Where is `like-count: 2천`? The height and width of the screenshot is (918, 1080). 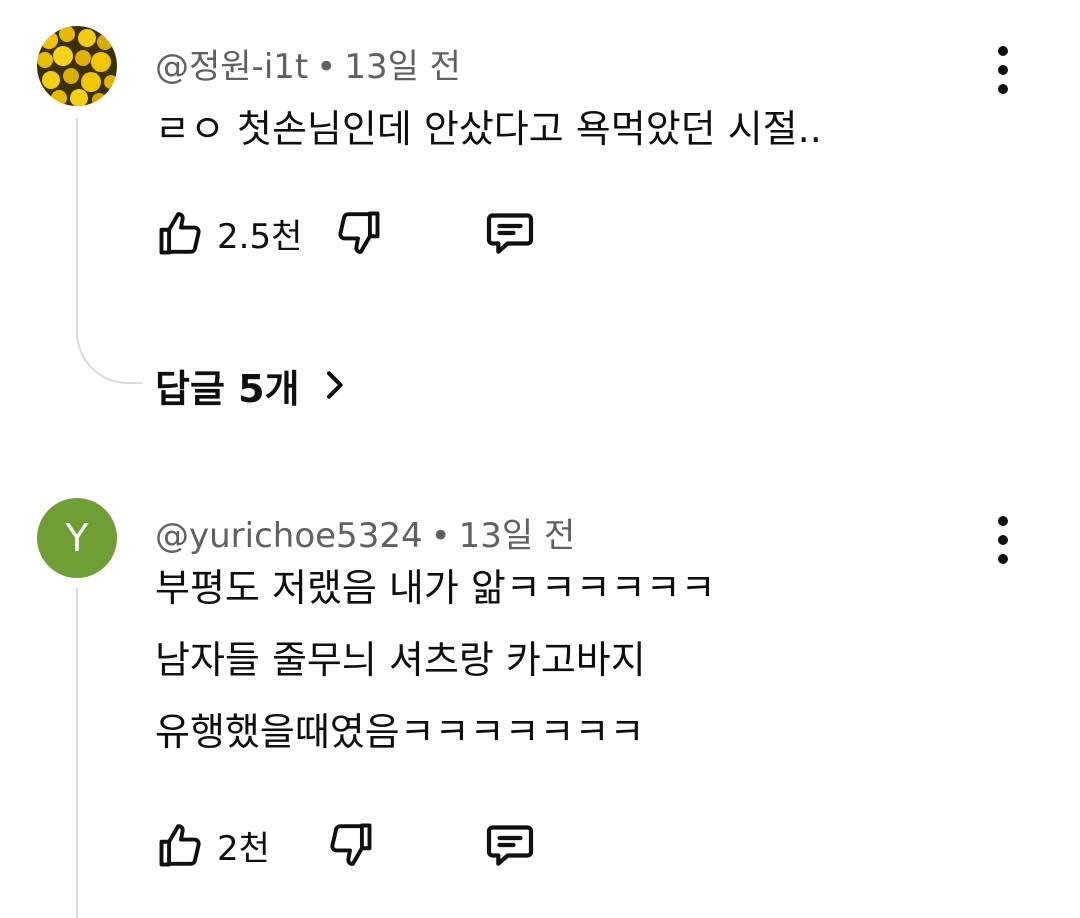
like-count: 2천 is located at coordinates (243, 848).